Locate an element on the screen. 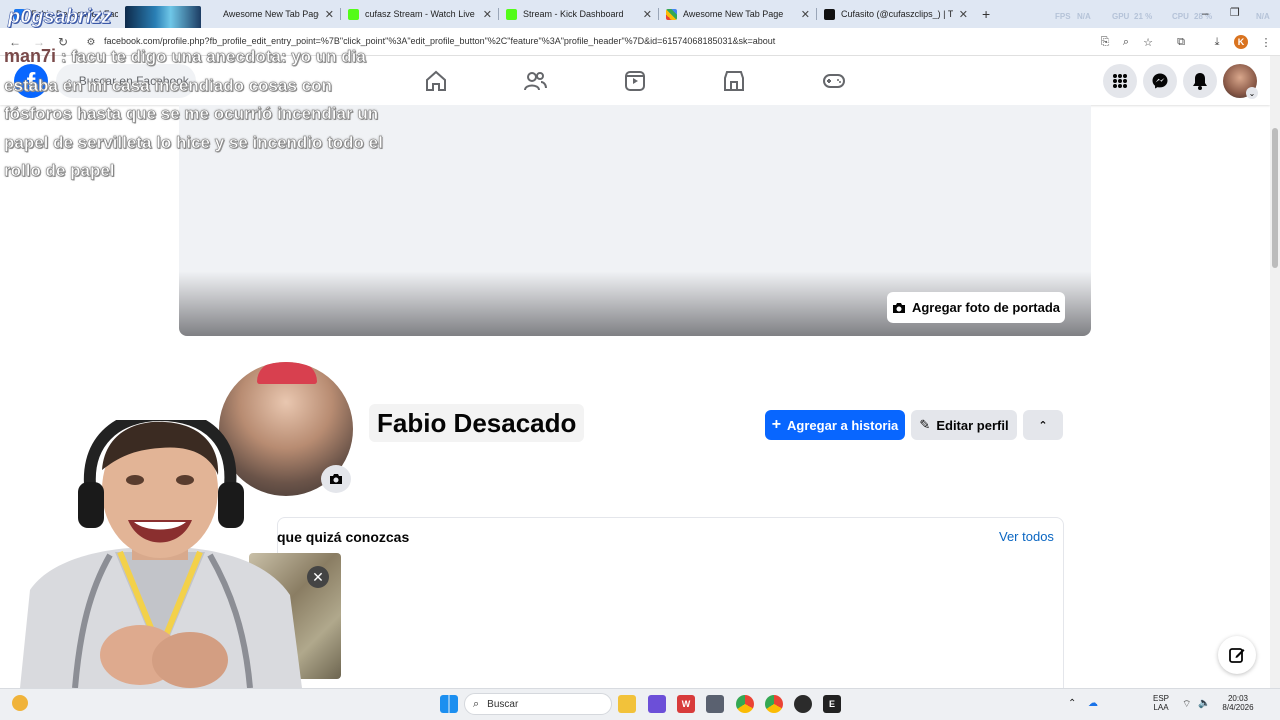 This screenshot has width=1280, height=720. cap-shape is located at coordinates (287, 373).